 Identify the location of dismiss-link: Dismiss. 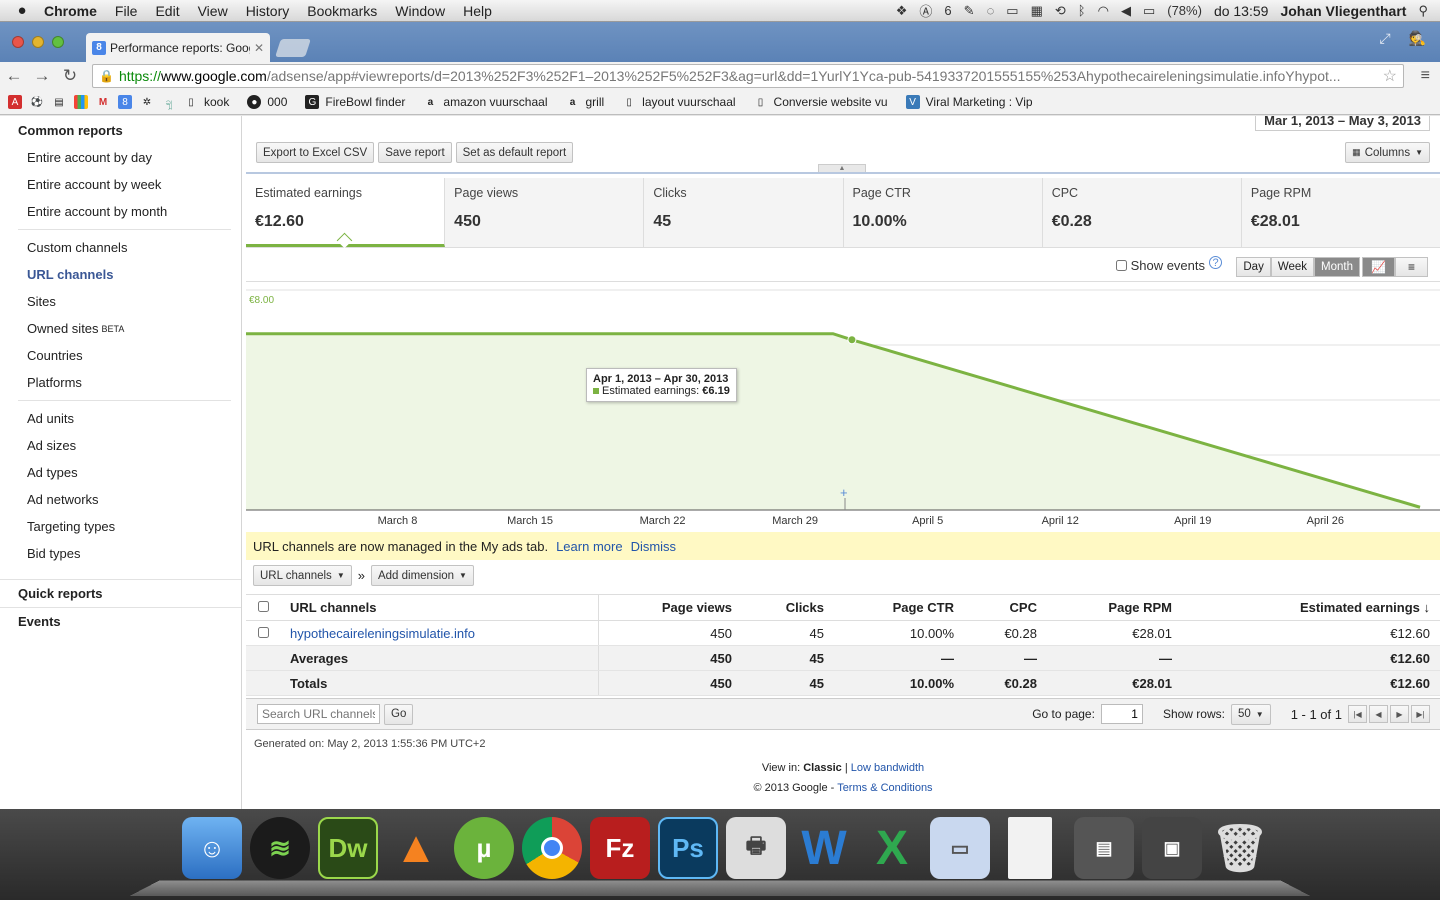
(654, 546).